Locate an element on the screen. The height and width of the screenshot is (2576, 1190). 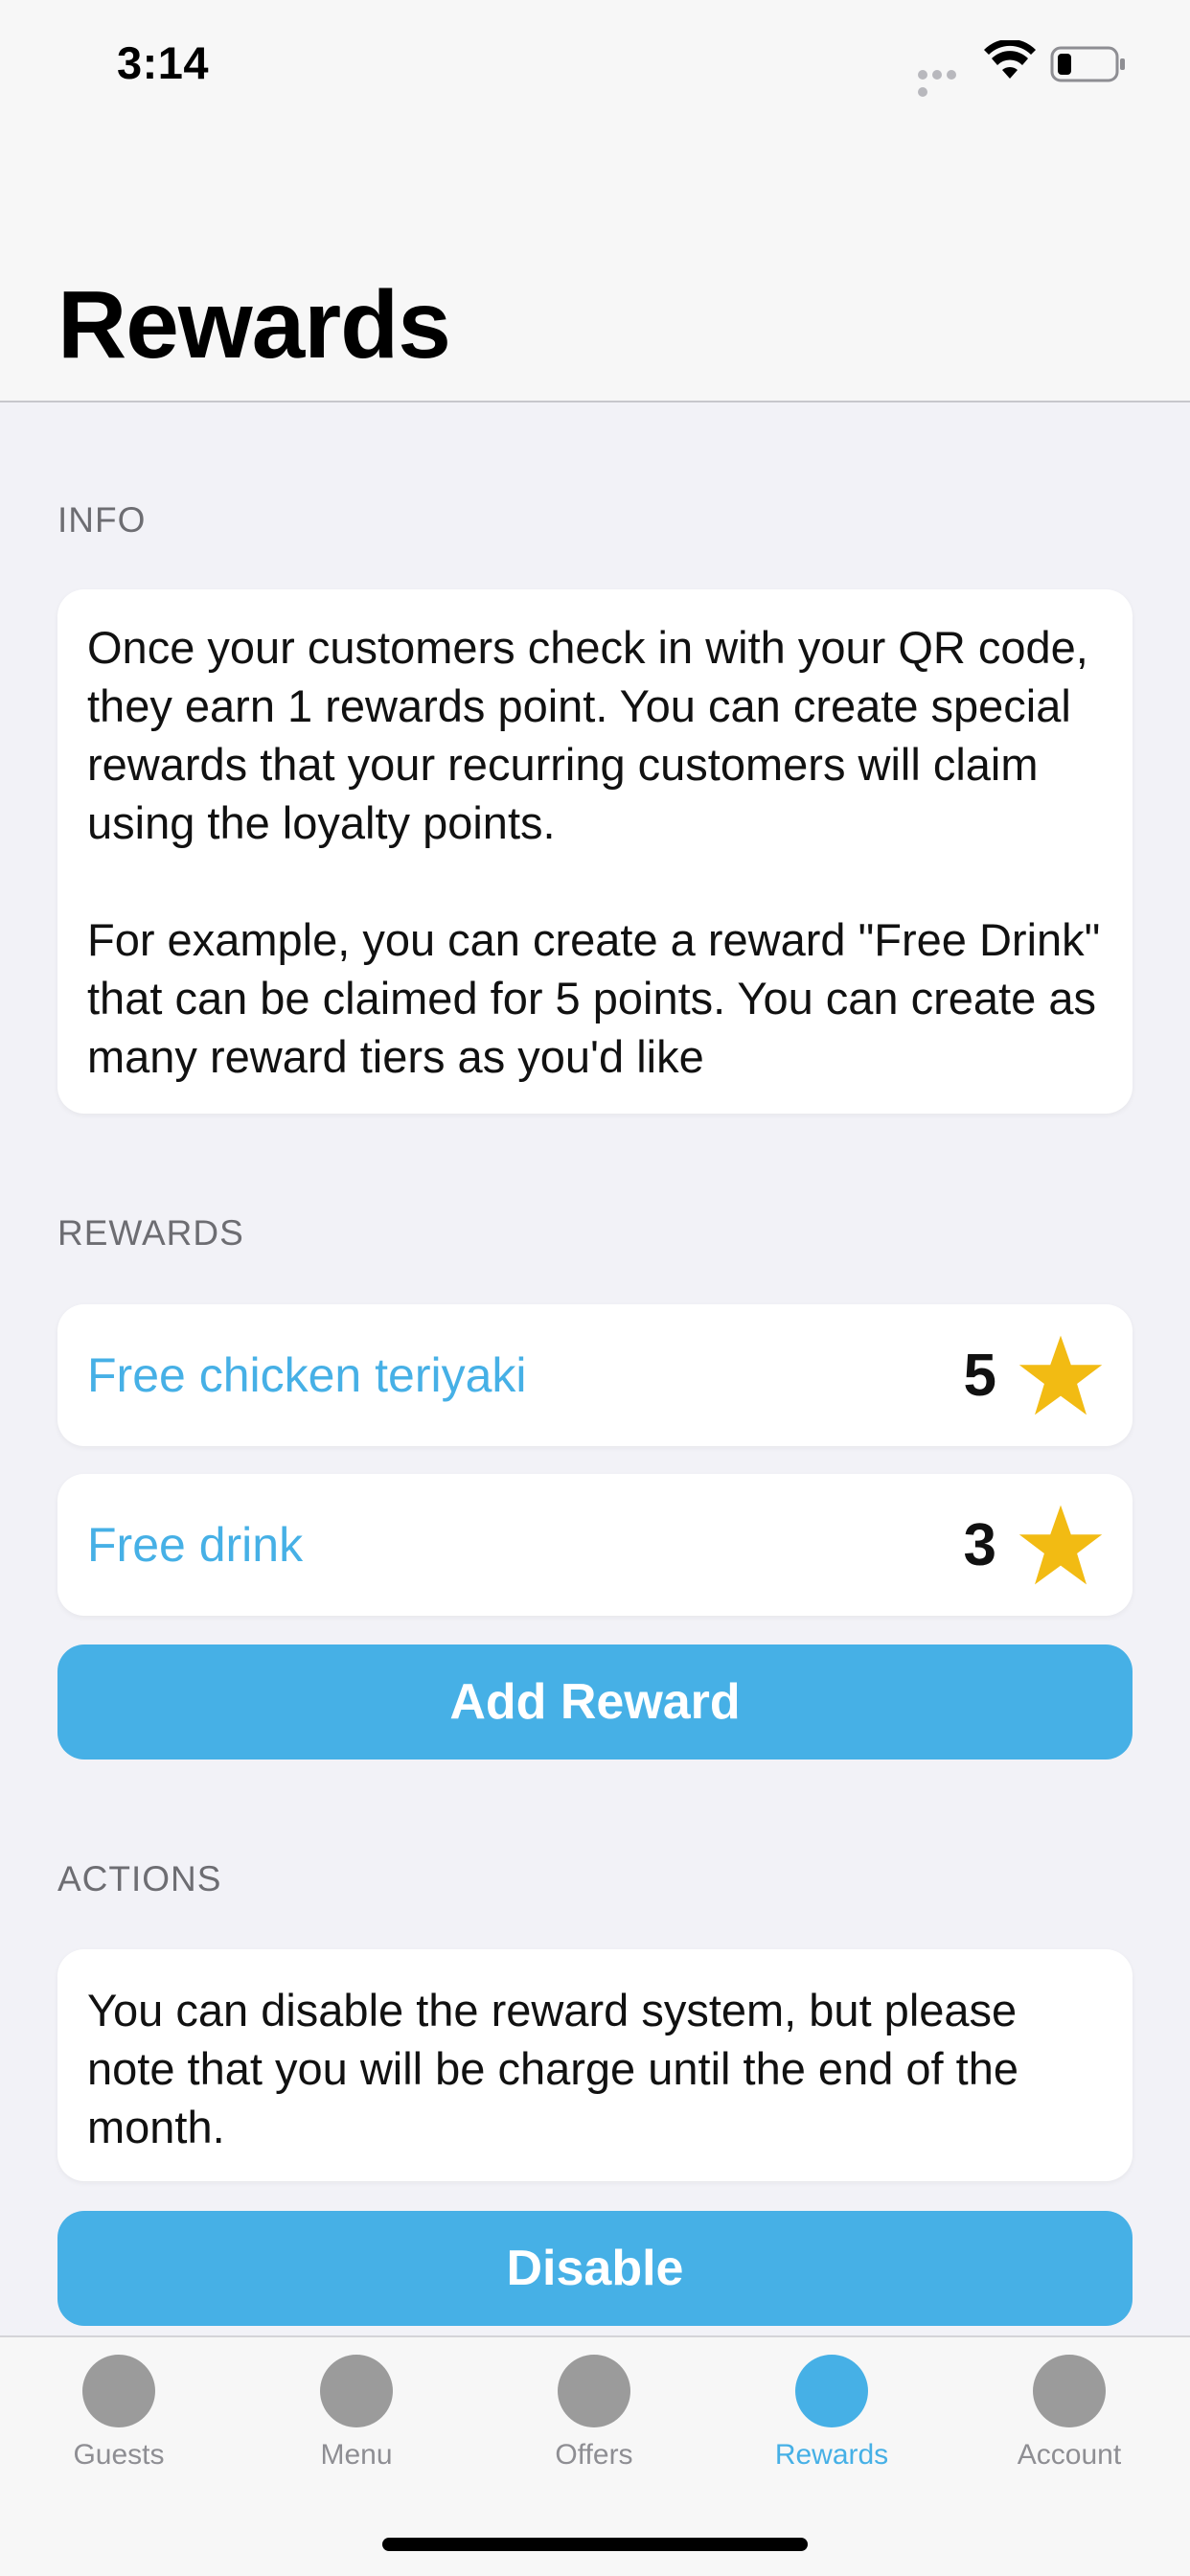
tab-label: Account is located at coordinates (1070, 2455).